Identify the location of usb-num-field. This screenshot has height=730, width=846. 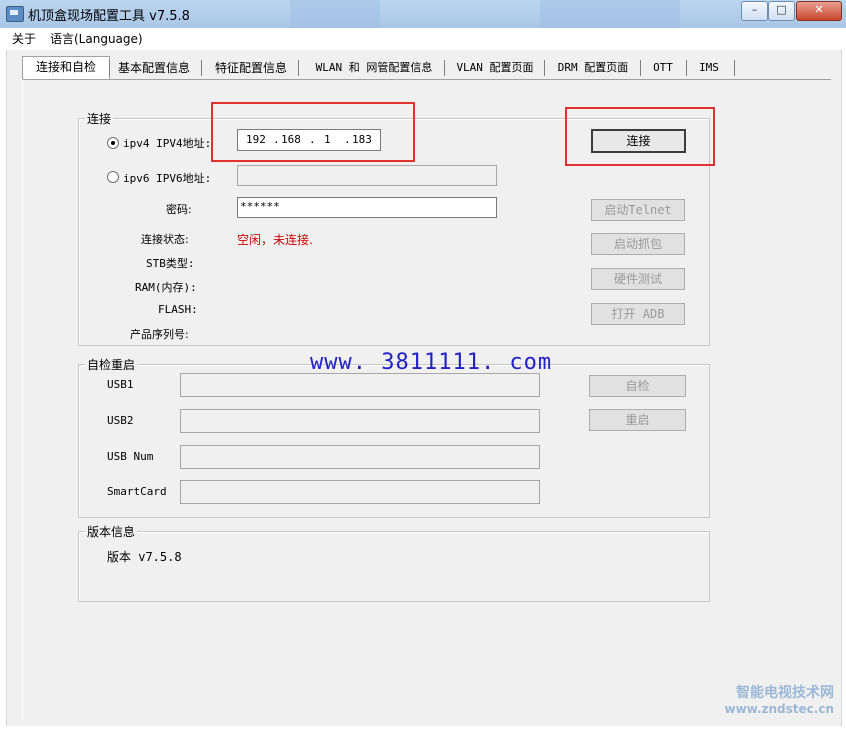
(360, 457).